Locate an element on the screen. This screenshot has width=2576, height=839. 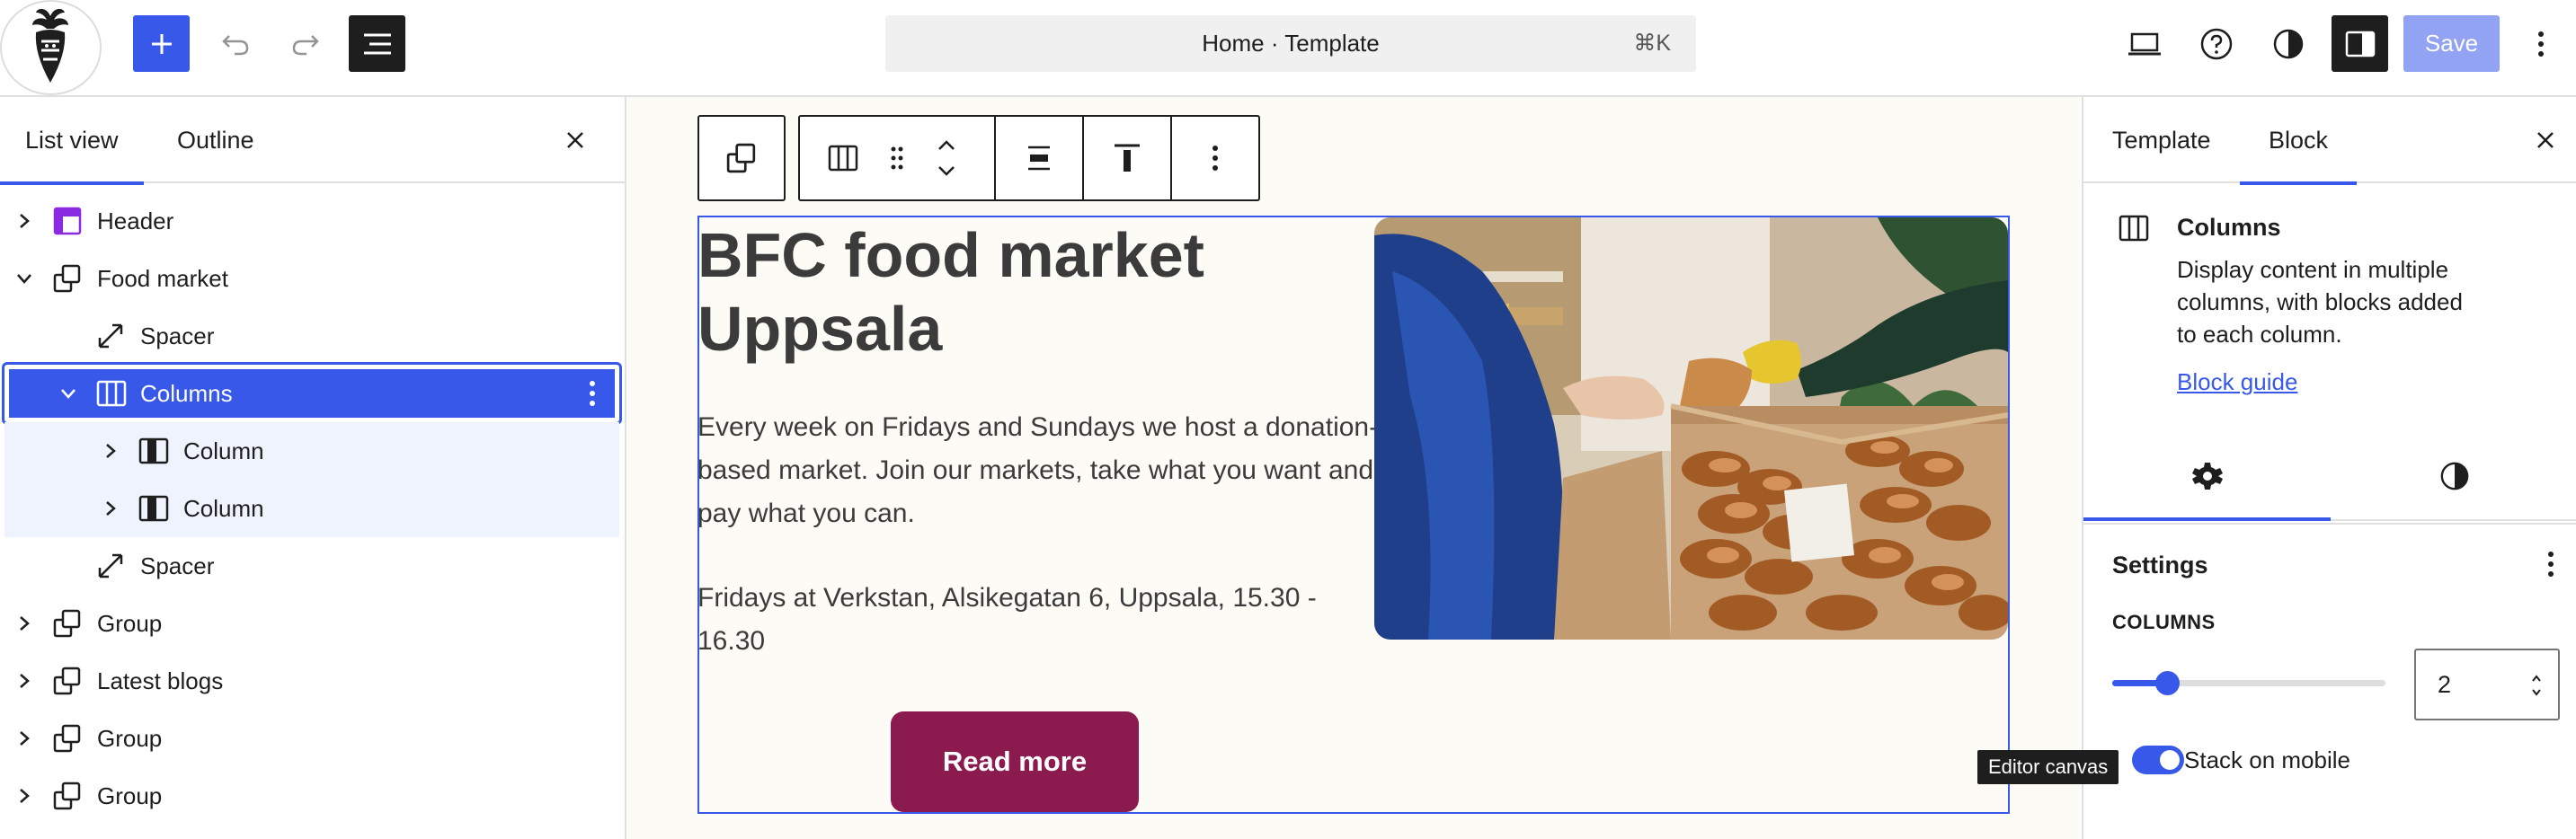
gear-icon is located at coordinates (2207, 477).